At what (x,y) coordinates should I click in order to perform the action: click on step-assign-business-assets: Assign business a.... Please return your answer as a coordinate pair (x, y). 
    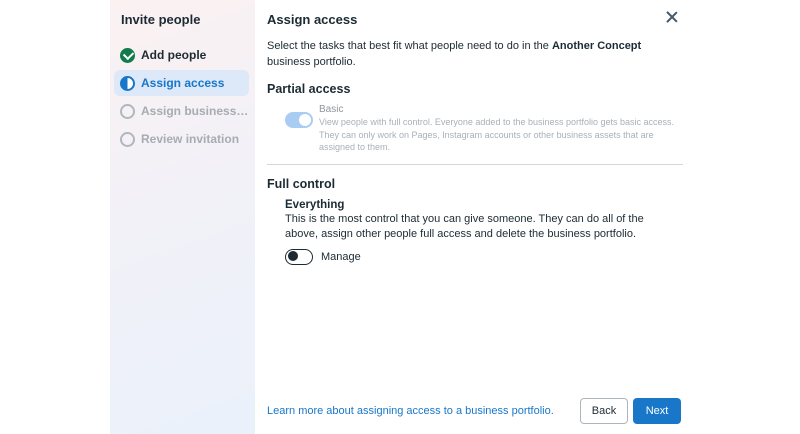
    Looking at the image, I should click on (181, 111).